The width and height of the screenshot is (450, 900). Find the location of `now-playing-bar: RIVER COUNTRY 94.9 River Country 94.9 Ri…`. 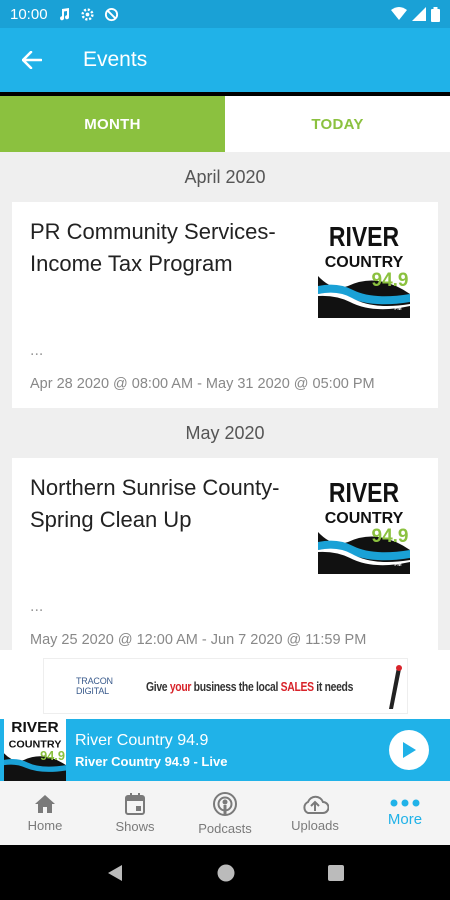

now-playing-bar: RIVER COUNTRY 94.9 River Country 94.9 Ri… is located at coordinates (225, 750).